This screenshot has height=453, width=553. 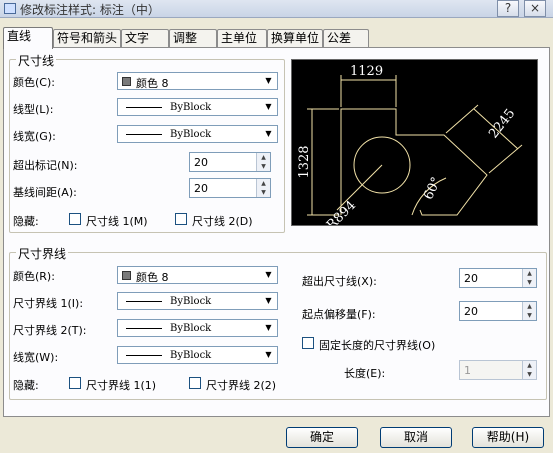 I want to click on ext-linetype-2-select: ByBlock ▼, so click(x=197, y=328).